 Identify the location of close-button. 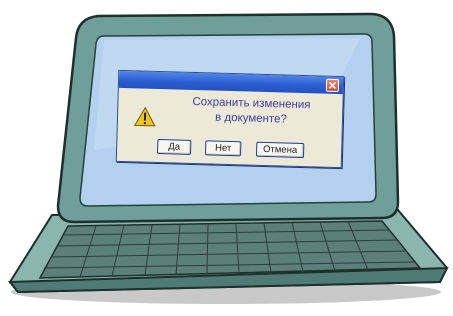
(332, 85).